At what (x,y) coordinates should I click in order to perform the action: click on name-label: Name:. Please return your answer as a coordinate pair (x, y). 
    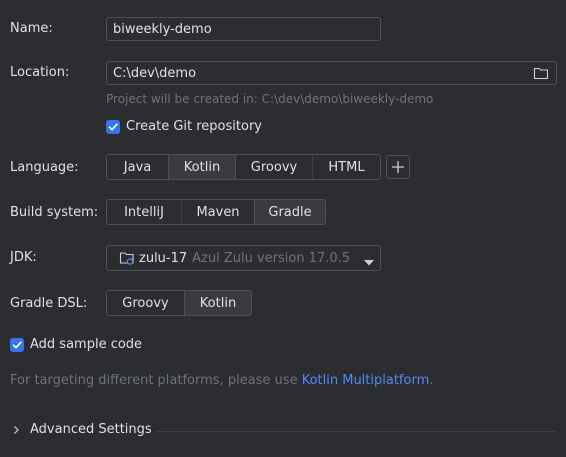
    Looking at the image, I should click on (31, 28).